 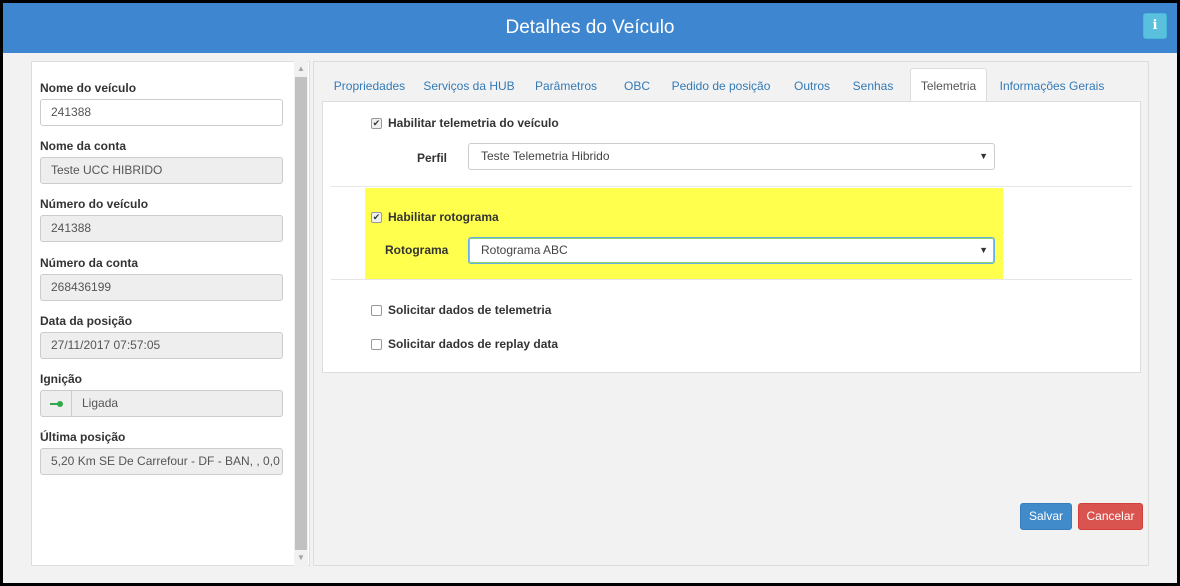 What do you see at coordinates (417, 250) in the screenshot?
I see `rotogram-label: Rotograma` at bounding box center [417, 250].